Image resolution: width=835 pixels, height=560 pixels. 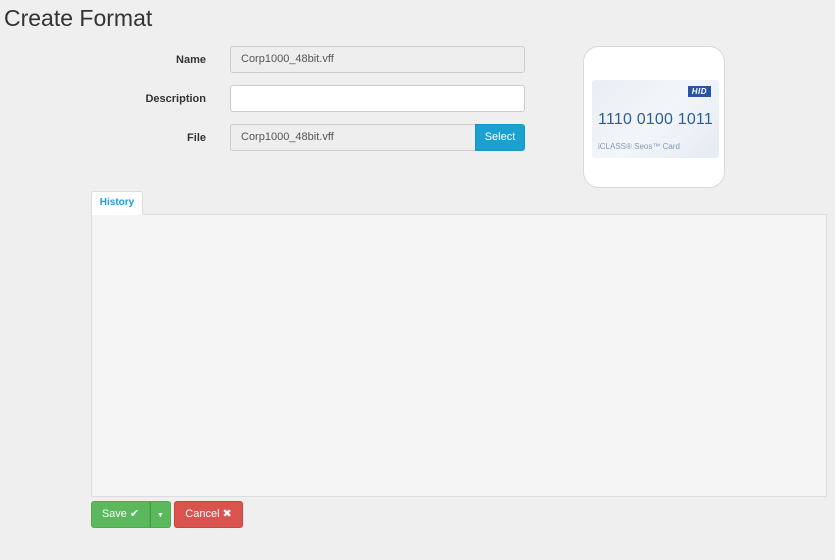 I want to click on save-button: Save ✔, so click(x=120, y=514).